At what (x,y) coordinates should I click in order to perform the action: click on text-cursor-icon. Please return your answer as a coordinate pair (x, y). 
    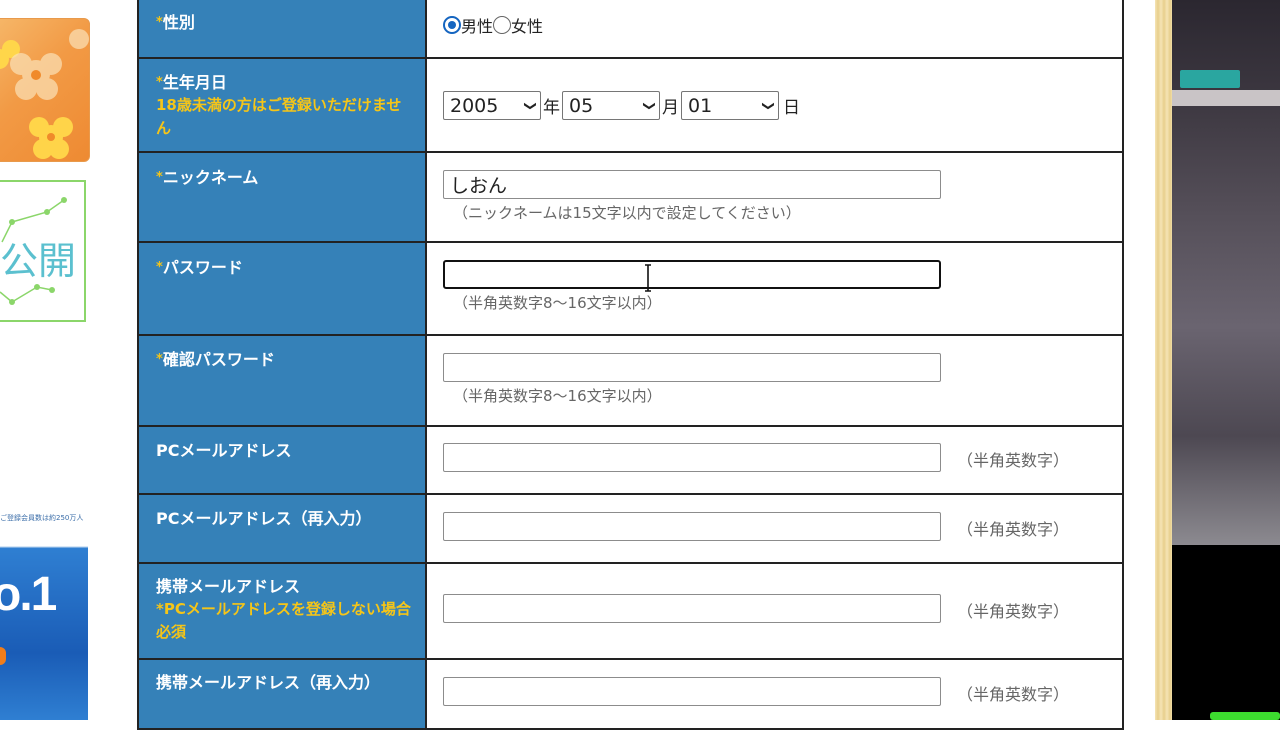
    Looking at the image, I should click on (648, 278).